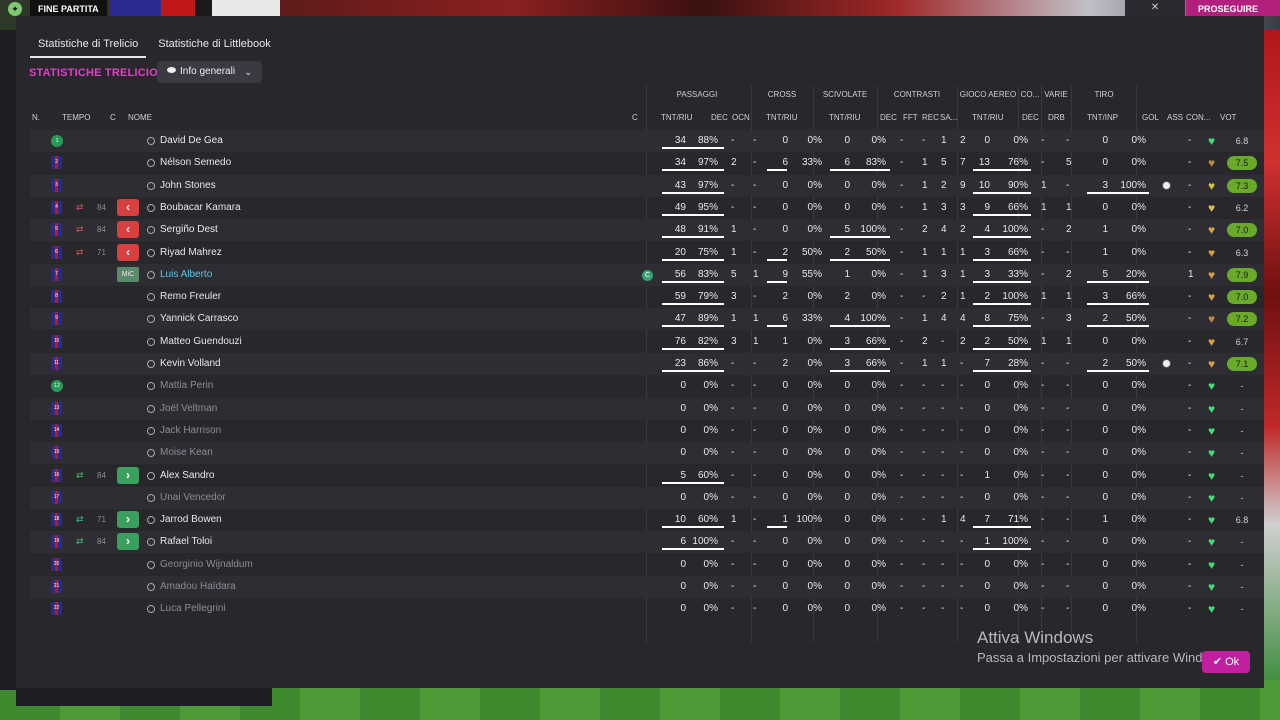 Image resolution: width=1280 pixels, height=720 pixels. I want to click on header-scivolate: SCIVOLATE, so click(845, 94).